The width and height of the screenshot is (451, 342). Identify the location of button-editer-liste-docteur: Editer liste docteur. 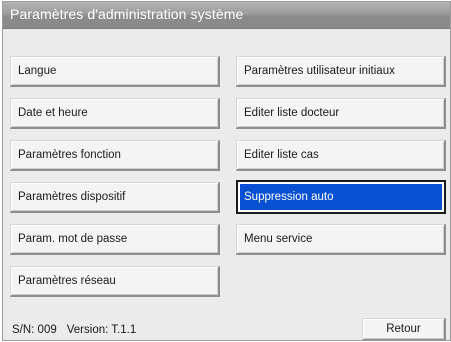
(341, 113).